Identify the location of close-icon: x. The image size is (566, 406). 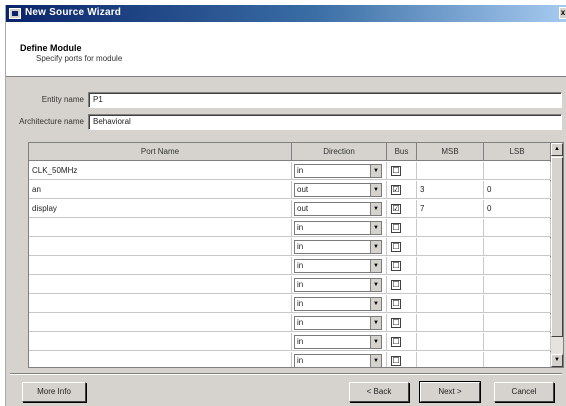
(562, 13).